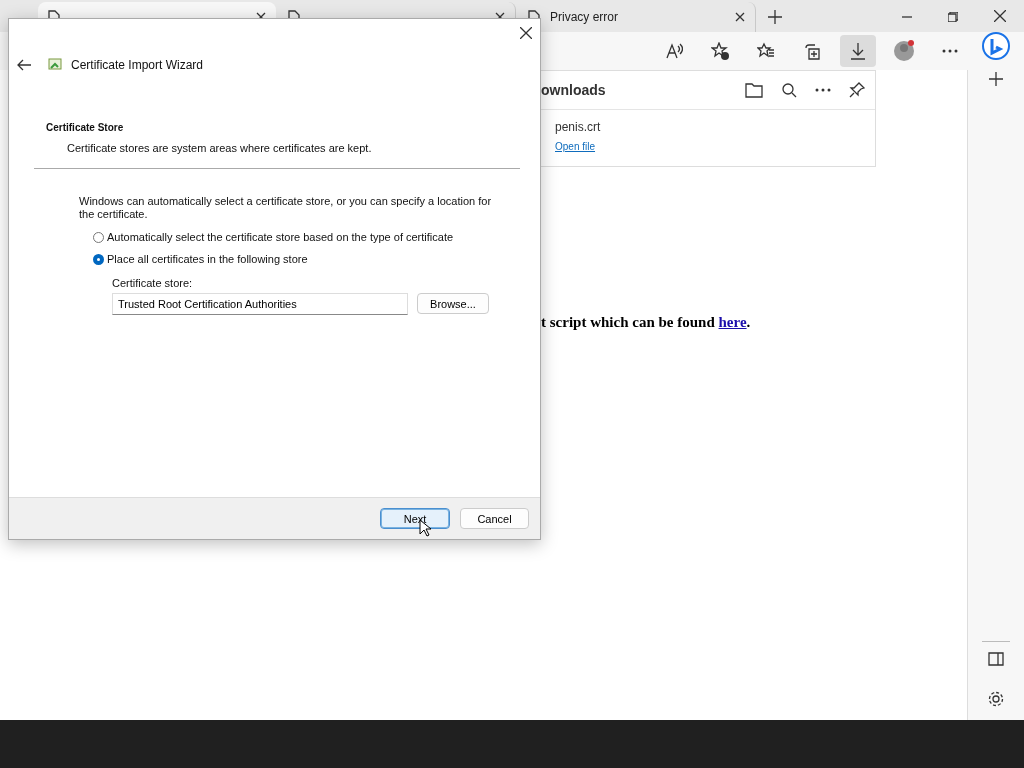 Image resolution: width=1024 pixels, height=768 pixels. Describe the element at coordinates (280, 237) in the screenshot. I see `option-label: Automatically select the certificate store based on the type of certificate` at that location.